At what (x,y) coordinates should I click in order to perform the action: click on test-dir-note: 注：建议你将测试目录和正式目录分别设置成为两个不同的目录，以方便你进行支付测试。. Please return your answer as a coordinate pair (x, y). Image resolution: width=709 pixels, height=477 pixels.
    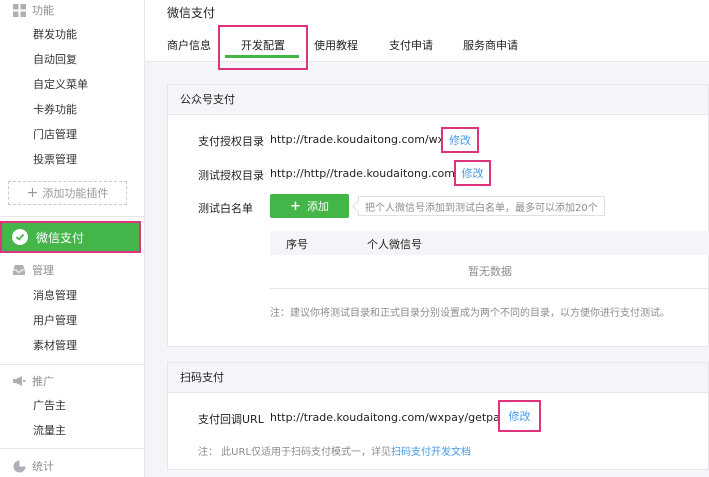
    Looking at the image, I should click on (470, 313).